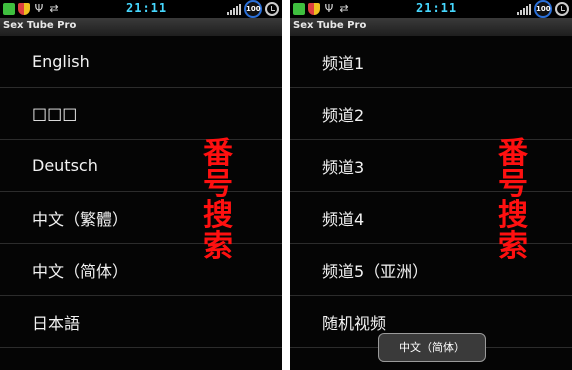 The image size is (572, 370). Describe the element at coordinates (80, 219) in the screenshot. I see `language-label: 中文（繁體）` at that location.